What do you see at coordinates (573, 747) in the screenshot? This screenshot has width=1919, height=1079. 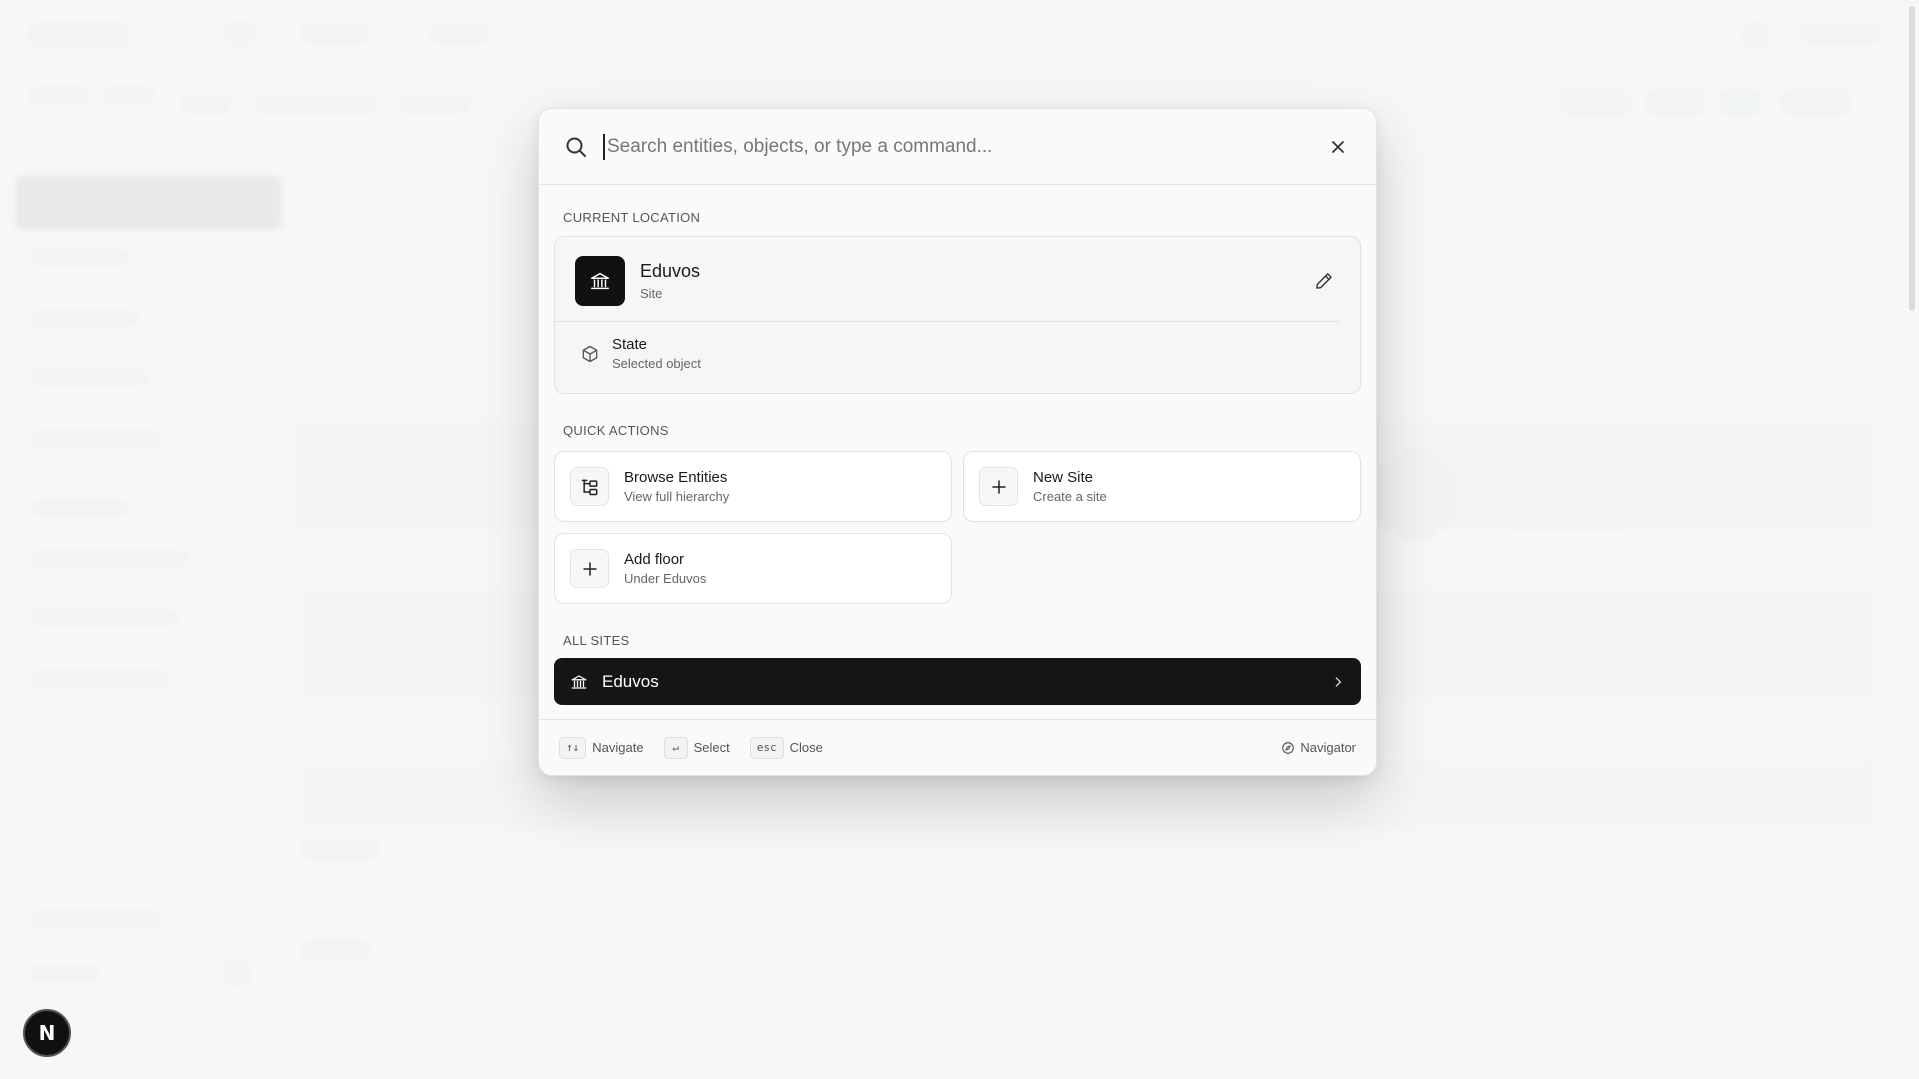 I see `navigate-key: ↑↓` at bounding box center [573, 747].